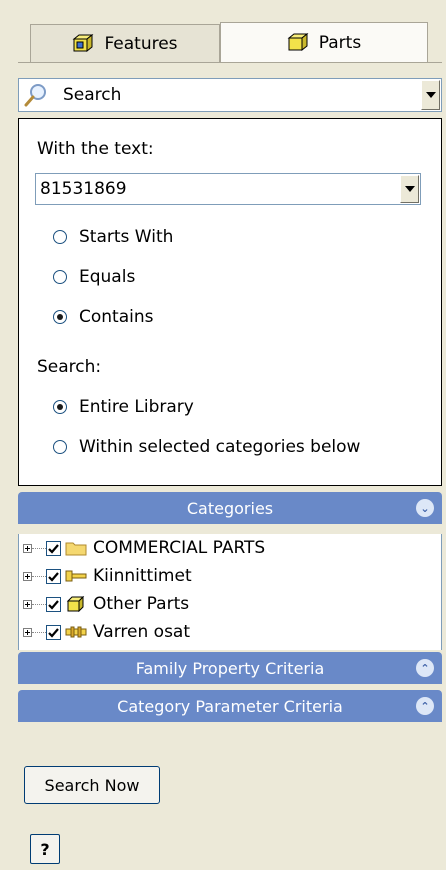 This screenshot has width=446, height=870. I want to click on tree-item-other-parts: Other Parts, so click(106, 604).